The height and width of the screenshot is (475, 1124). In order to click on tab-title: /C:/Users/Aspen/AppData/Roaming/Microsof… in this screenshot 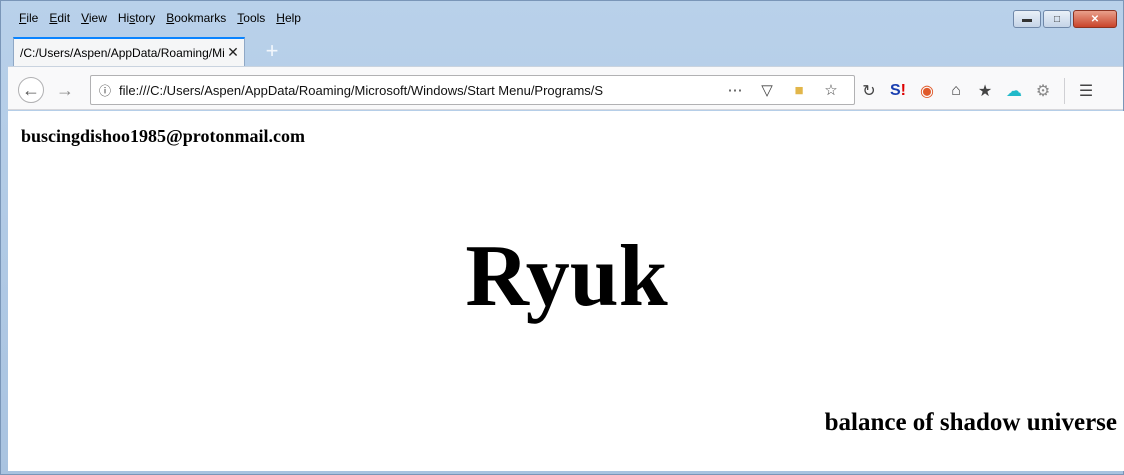, I will do `click(122, 52)`.